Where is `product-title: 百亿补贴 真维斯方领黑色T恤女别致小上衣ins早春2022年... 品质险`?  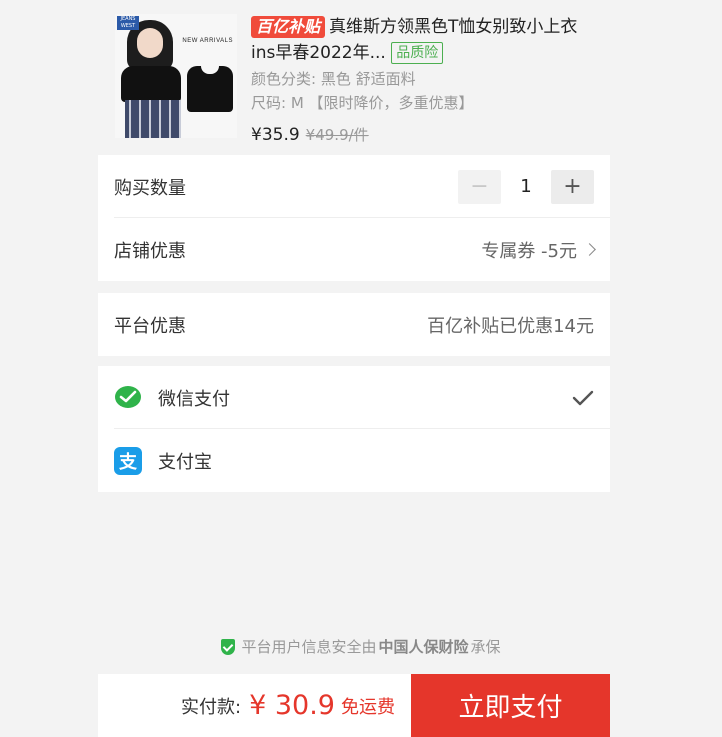 product-title: 百亿补贴 真维斯方领黑色T恤女别致小上衣ins早春2022年... 品质险 is located at coordinates (423, 40).